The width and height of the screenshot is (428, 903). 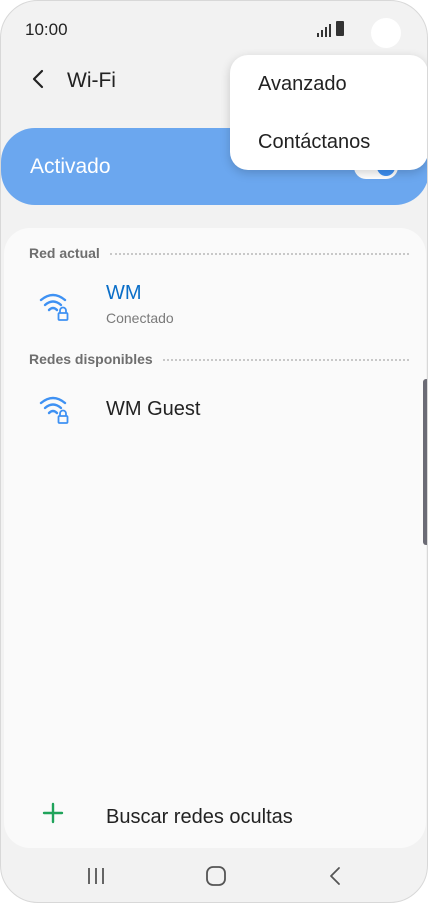 What do you see at coordinates (153, 409) in the screenshot?
I see `network-name: WM Guest` at bounding box center [153, 409].